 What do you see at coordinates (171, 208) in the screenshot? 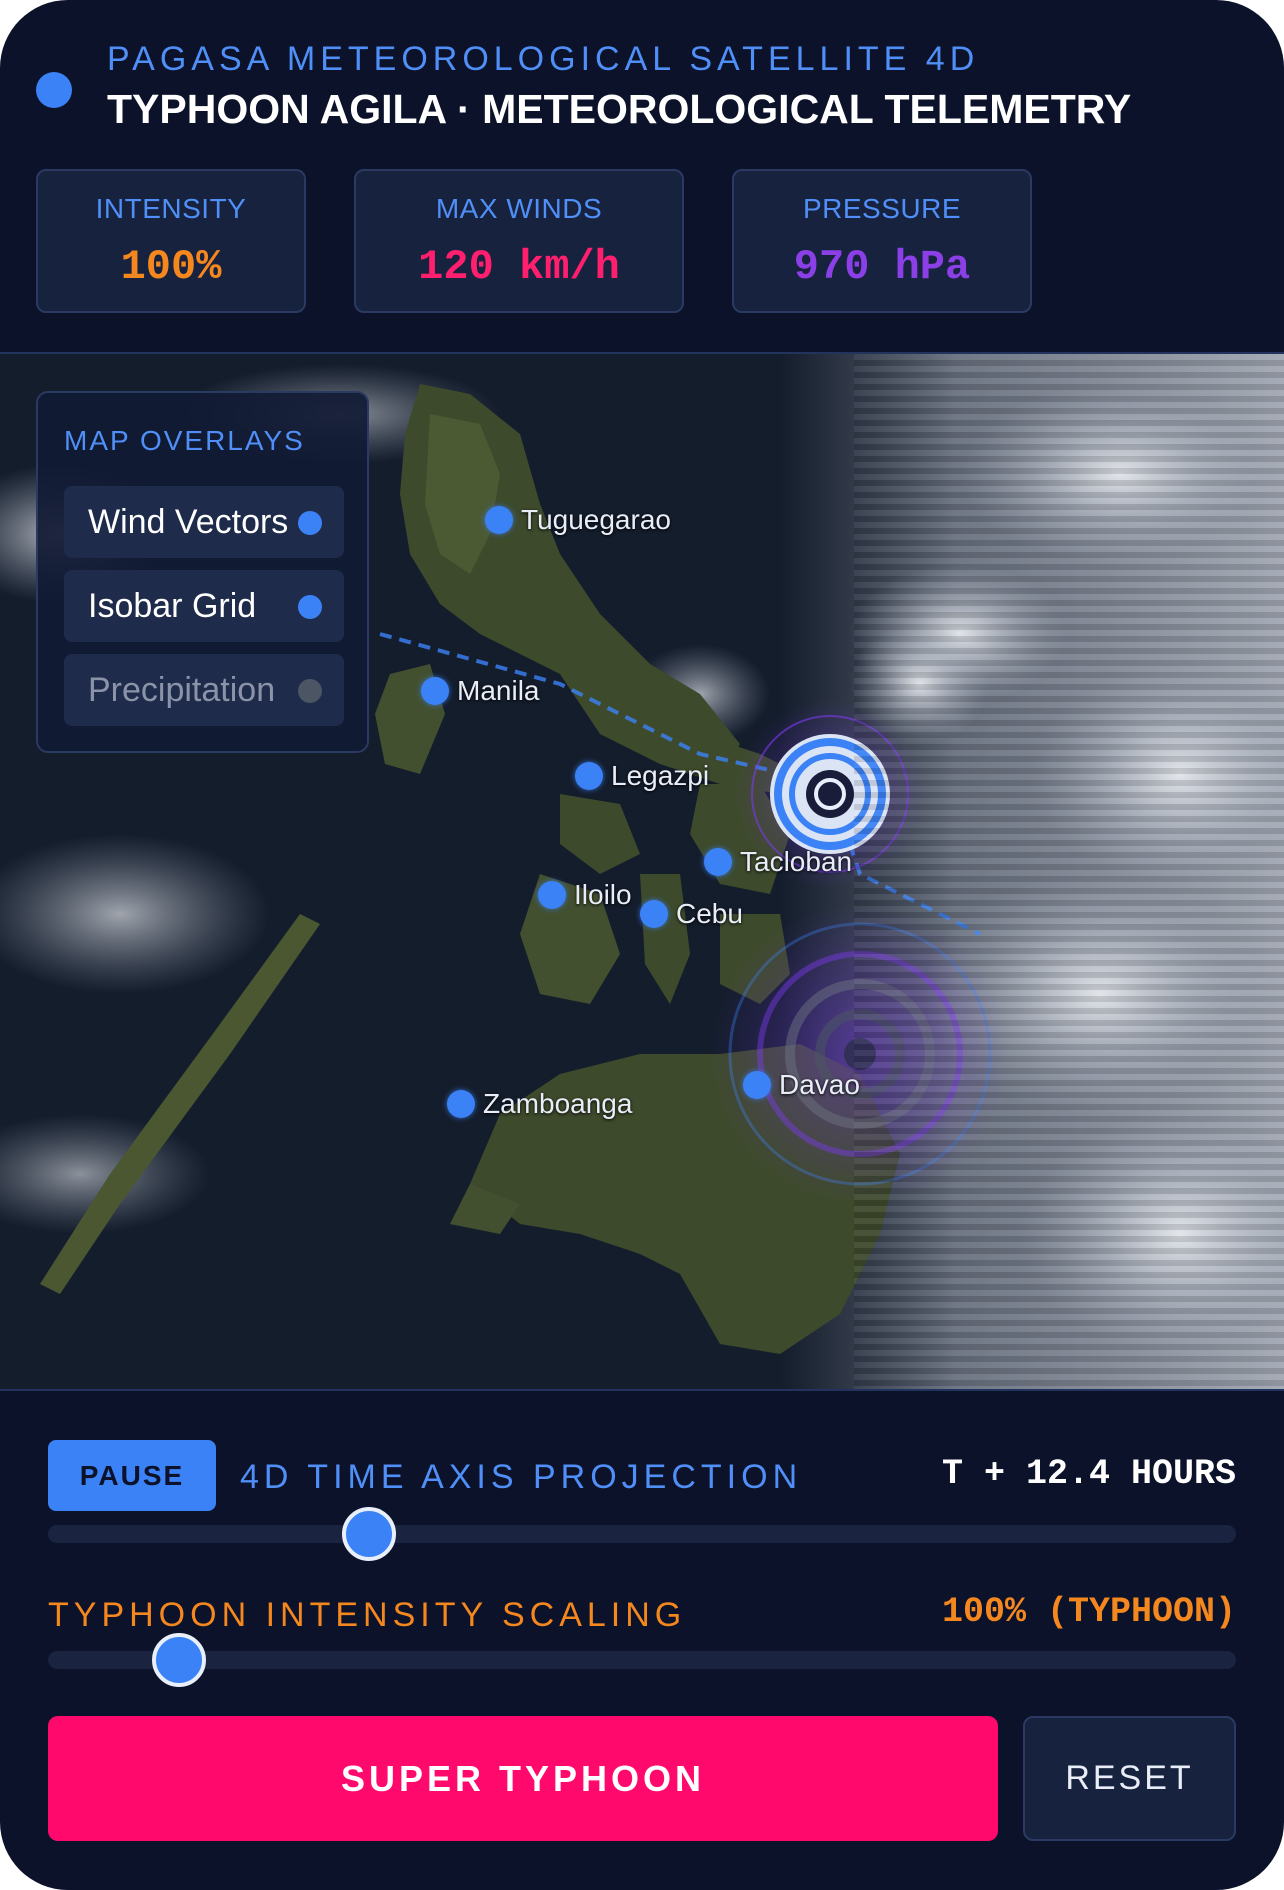
I see `stat-label: INTENSITY` at bounding box center [171, 208].